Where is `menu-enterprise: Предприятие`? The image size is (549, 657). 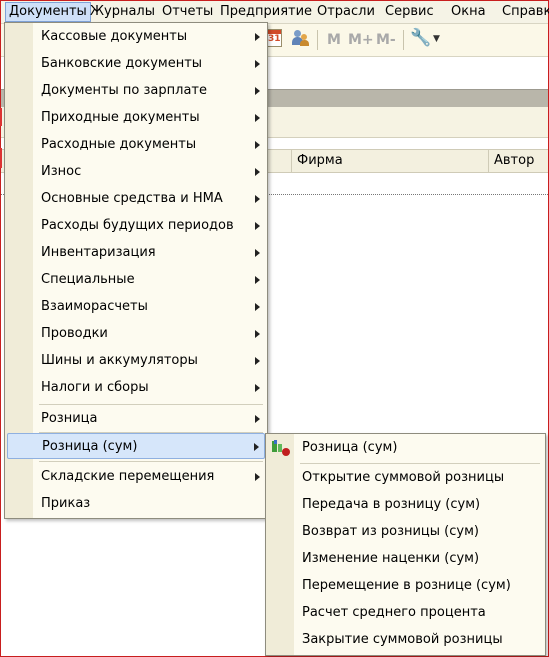 menu-enterprise: Предприятие is located at coordinates (266, 12).